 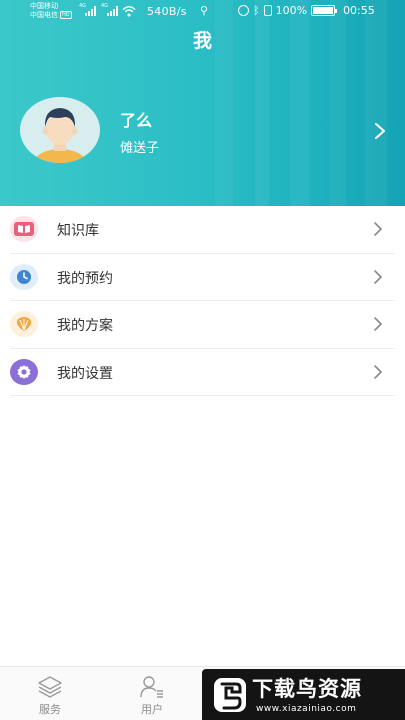 I want to click on carrier-1-label: 中国移动, so click(x=44, y=6).